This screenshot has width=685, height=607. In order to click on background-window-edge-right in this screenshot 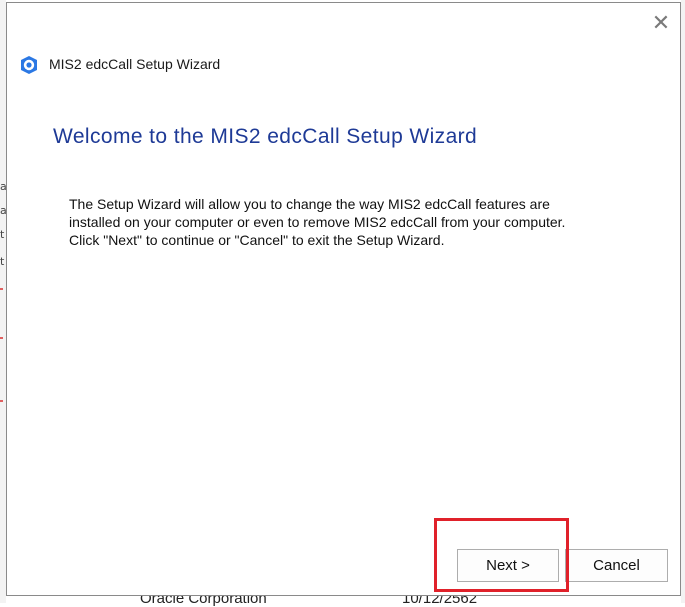, I will do `click(683, 301)`.